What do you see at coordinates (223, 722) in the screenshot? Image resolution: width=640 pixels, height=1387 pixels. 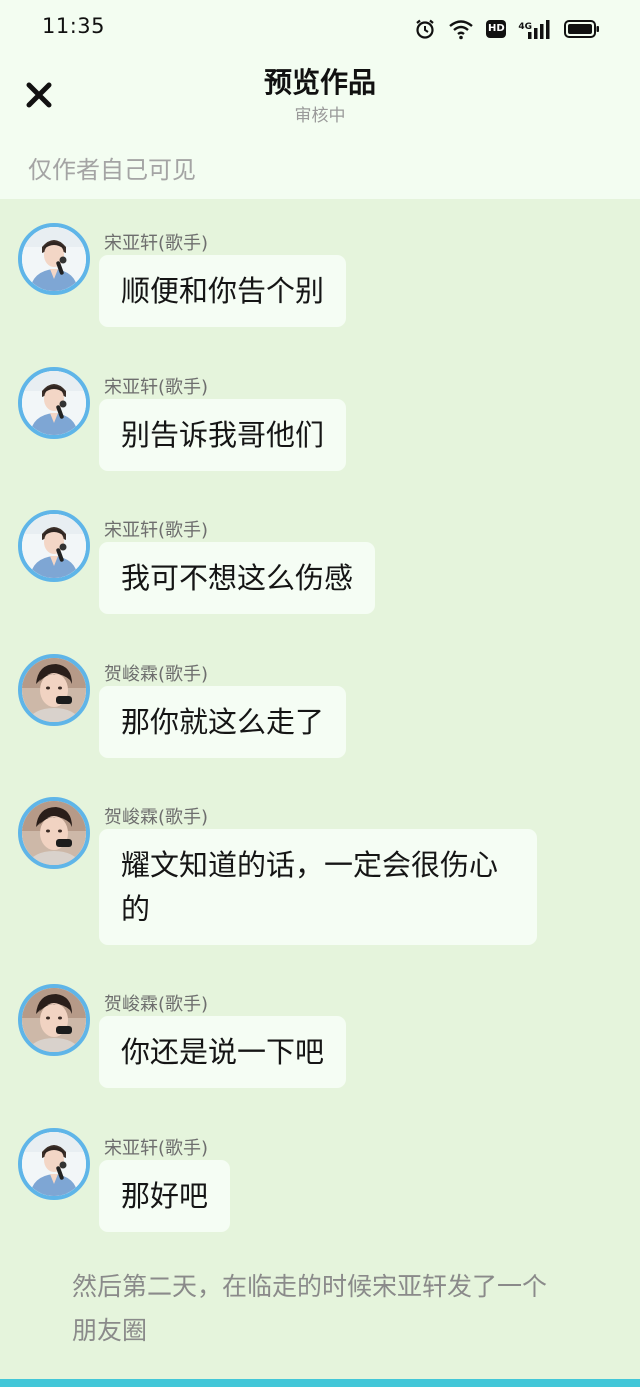 I see `message-bubble: 那你就这么走了` at bounding box center [223, 722].